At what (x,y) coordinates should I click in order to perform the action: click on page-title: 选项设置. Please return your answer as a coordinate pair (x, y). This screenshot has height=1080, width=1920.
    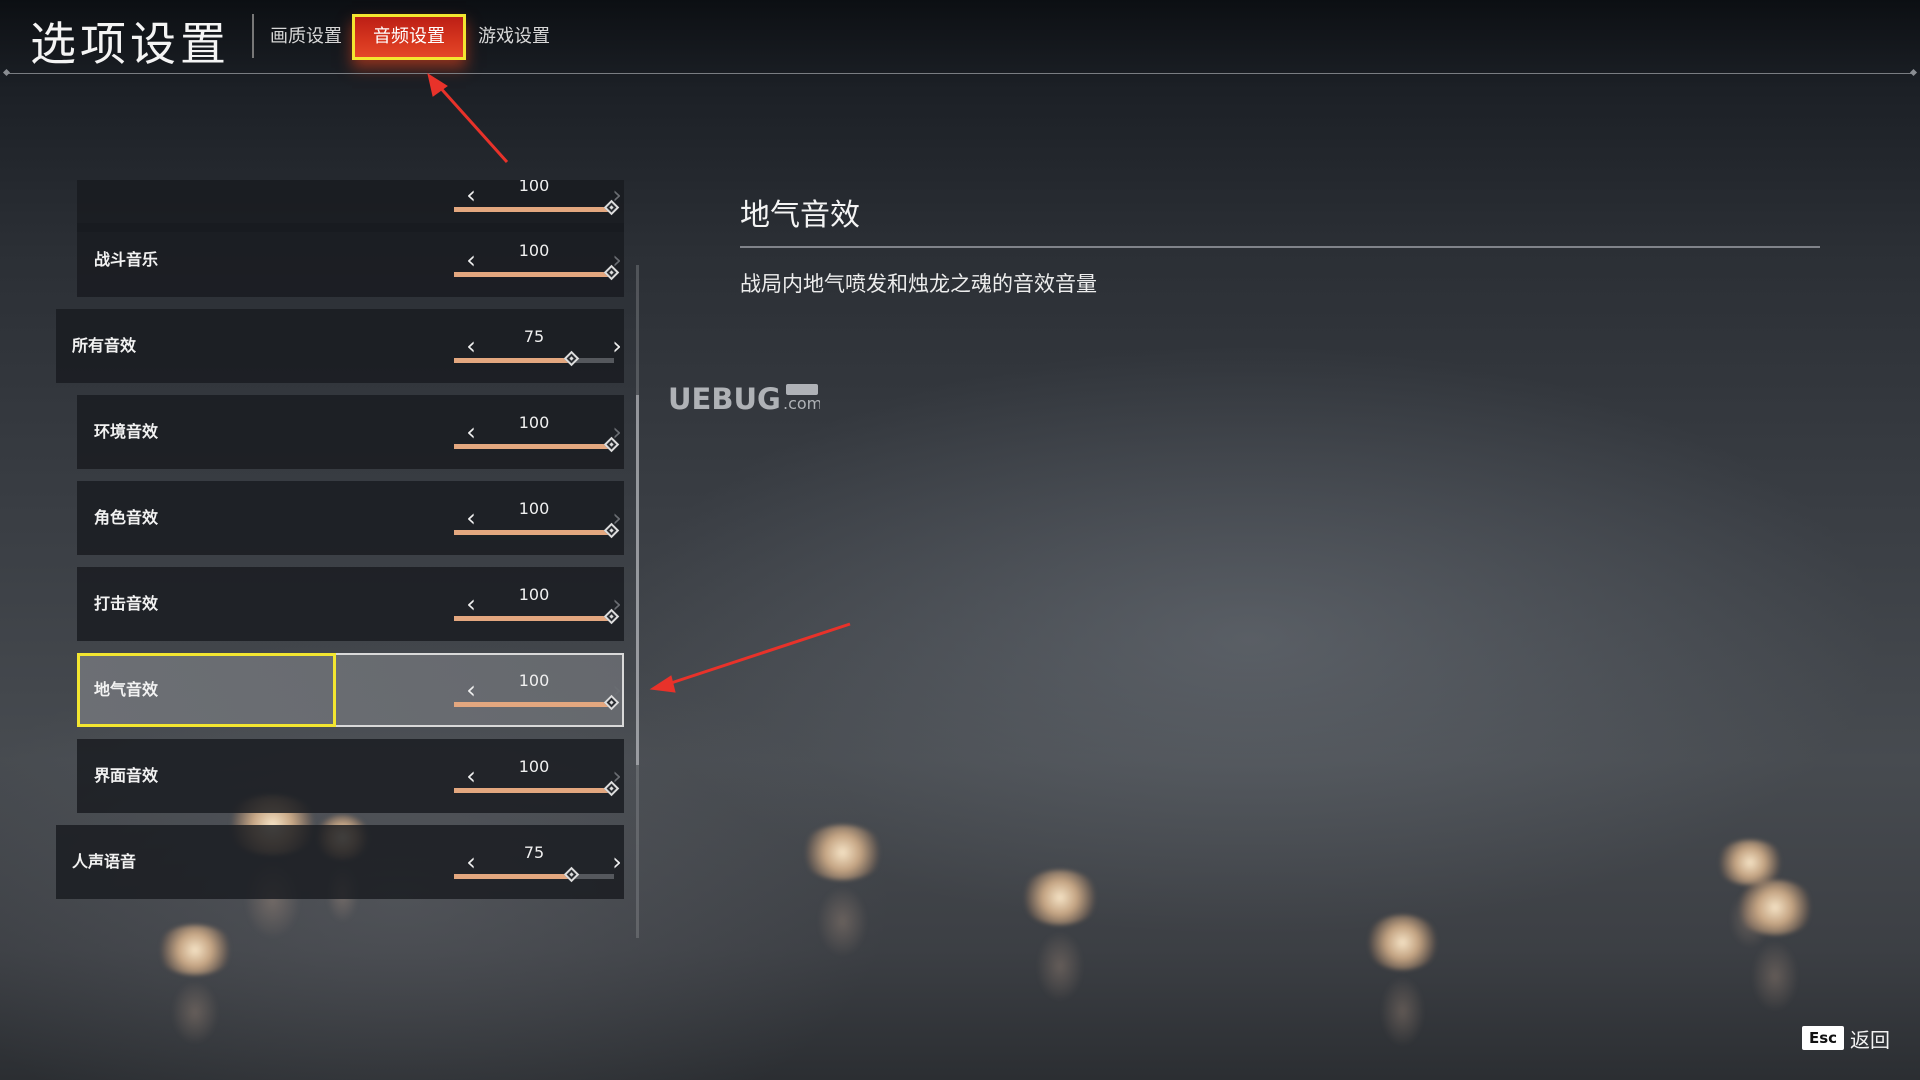
    Looking at the image, I should click on (130, 44).